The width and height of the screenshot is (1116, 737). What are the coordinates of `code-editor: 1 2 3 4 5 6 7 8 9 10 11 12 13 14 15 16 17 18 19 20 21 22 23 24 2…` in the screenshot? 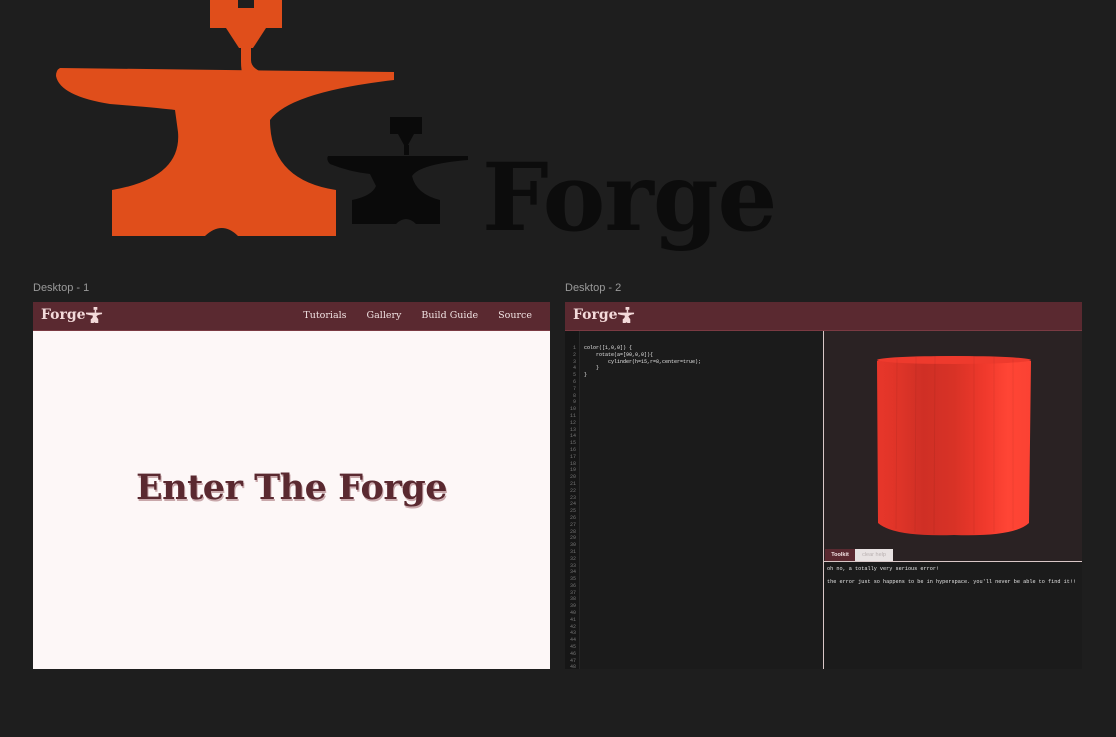 It's located at (694, 500).